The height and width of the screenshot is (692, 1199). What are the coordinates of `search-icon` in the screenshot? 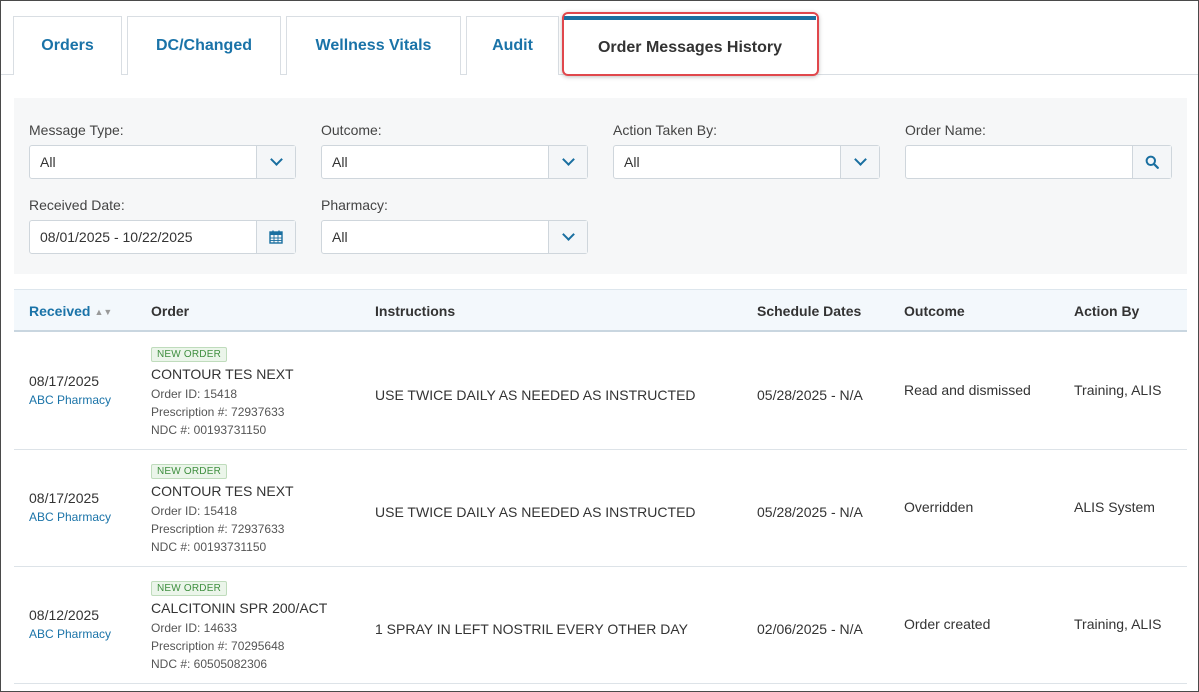 It's located at (1152, 162).